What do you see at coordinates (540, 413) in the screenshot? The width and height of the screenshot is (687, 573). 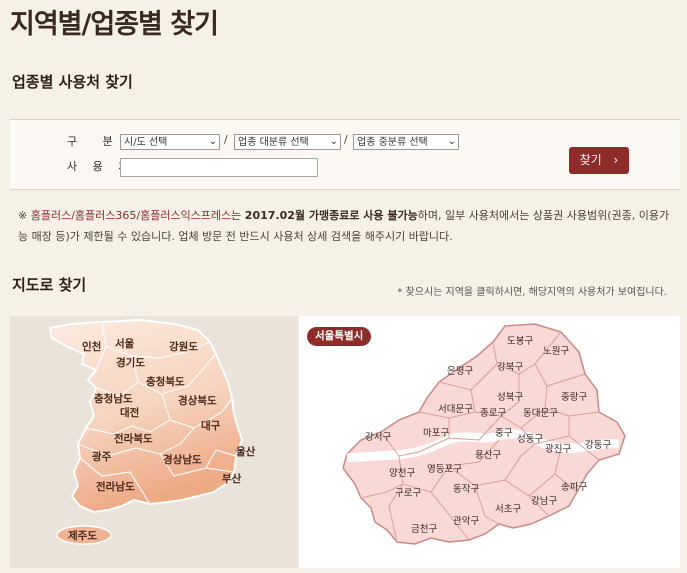 I see `district-dongdaemun: 동대문구` at bounding box center [540, 413].